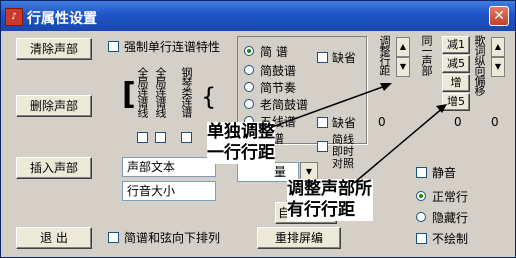 This screenshot has width=516, height=258. I want to click on title-bar: ♪ 行属性设置 ✕, so click(258, 16).